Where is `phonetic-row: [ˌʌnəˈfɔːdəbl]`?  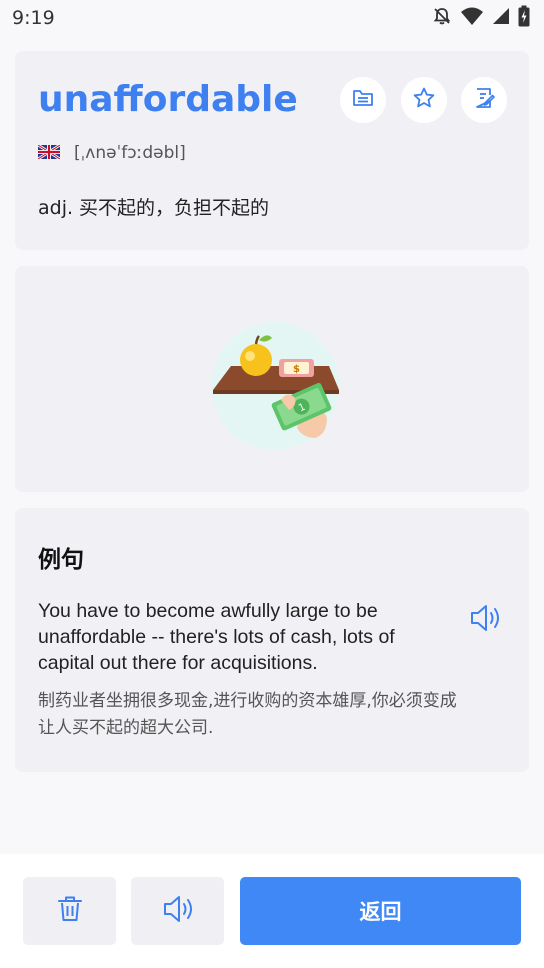
phonetic-row: [ˌʌnəˈfɔːdəbl] is located at coordinates (111, 153).